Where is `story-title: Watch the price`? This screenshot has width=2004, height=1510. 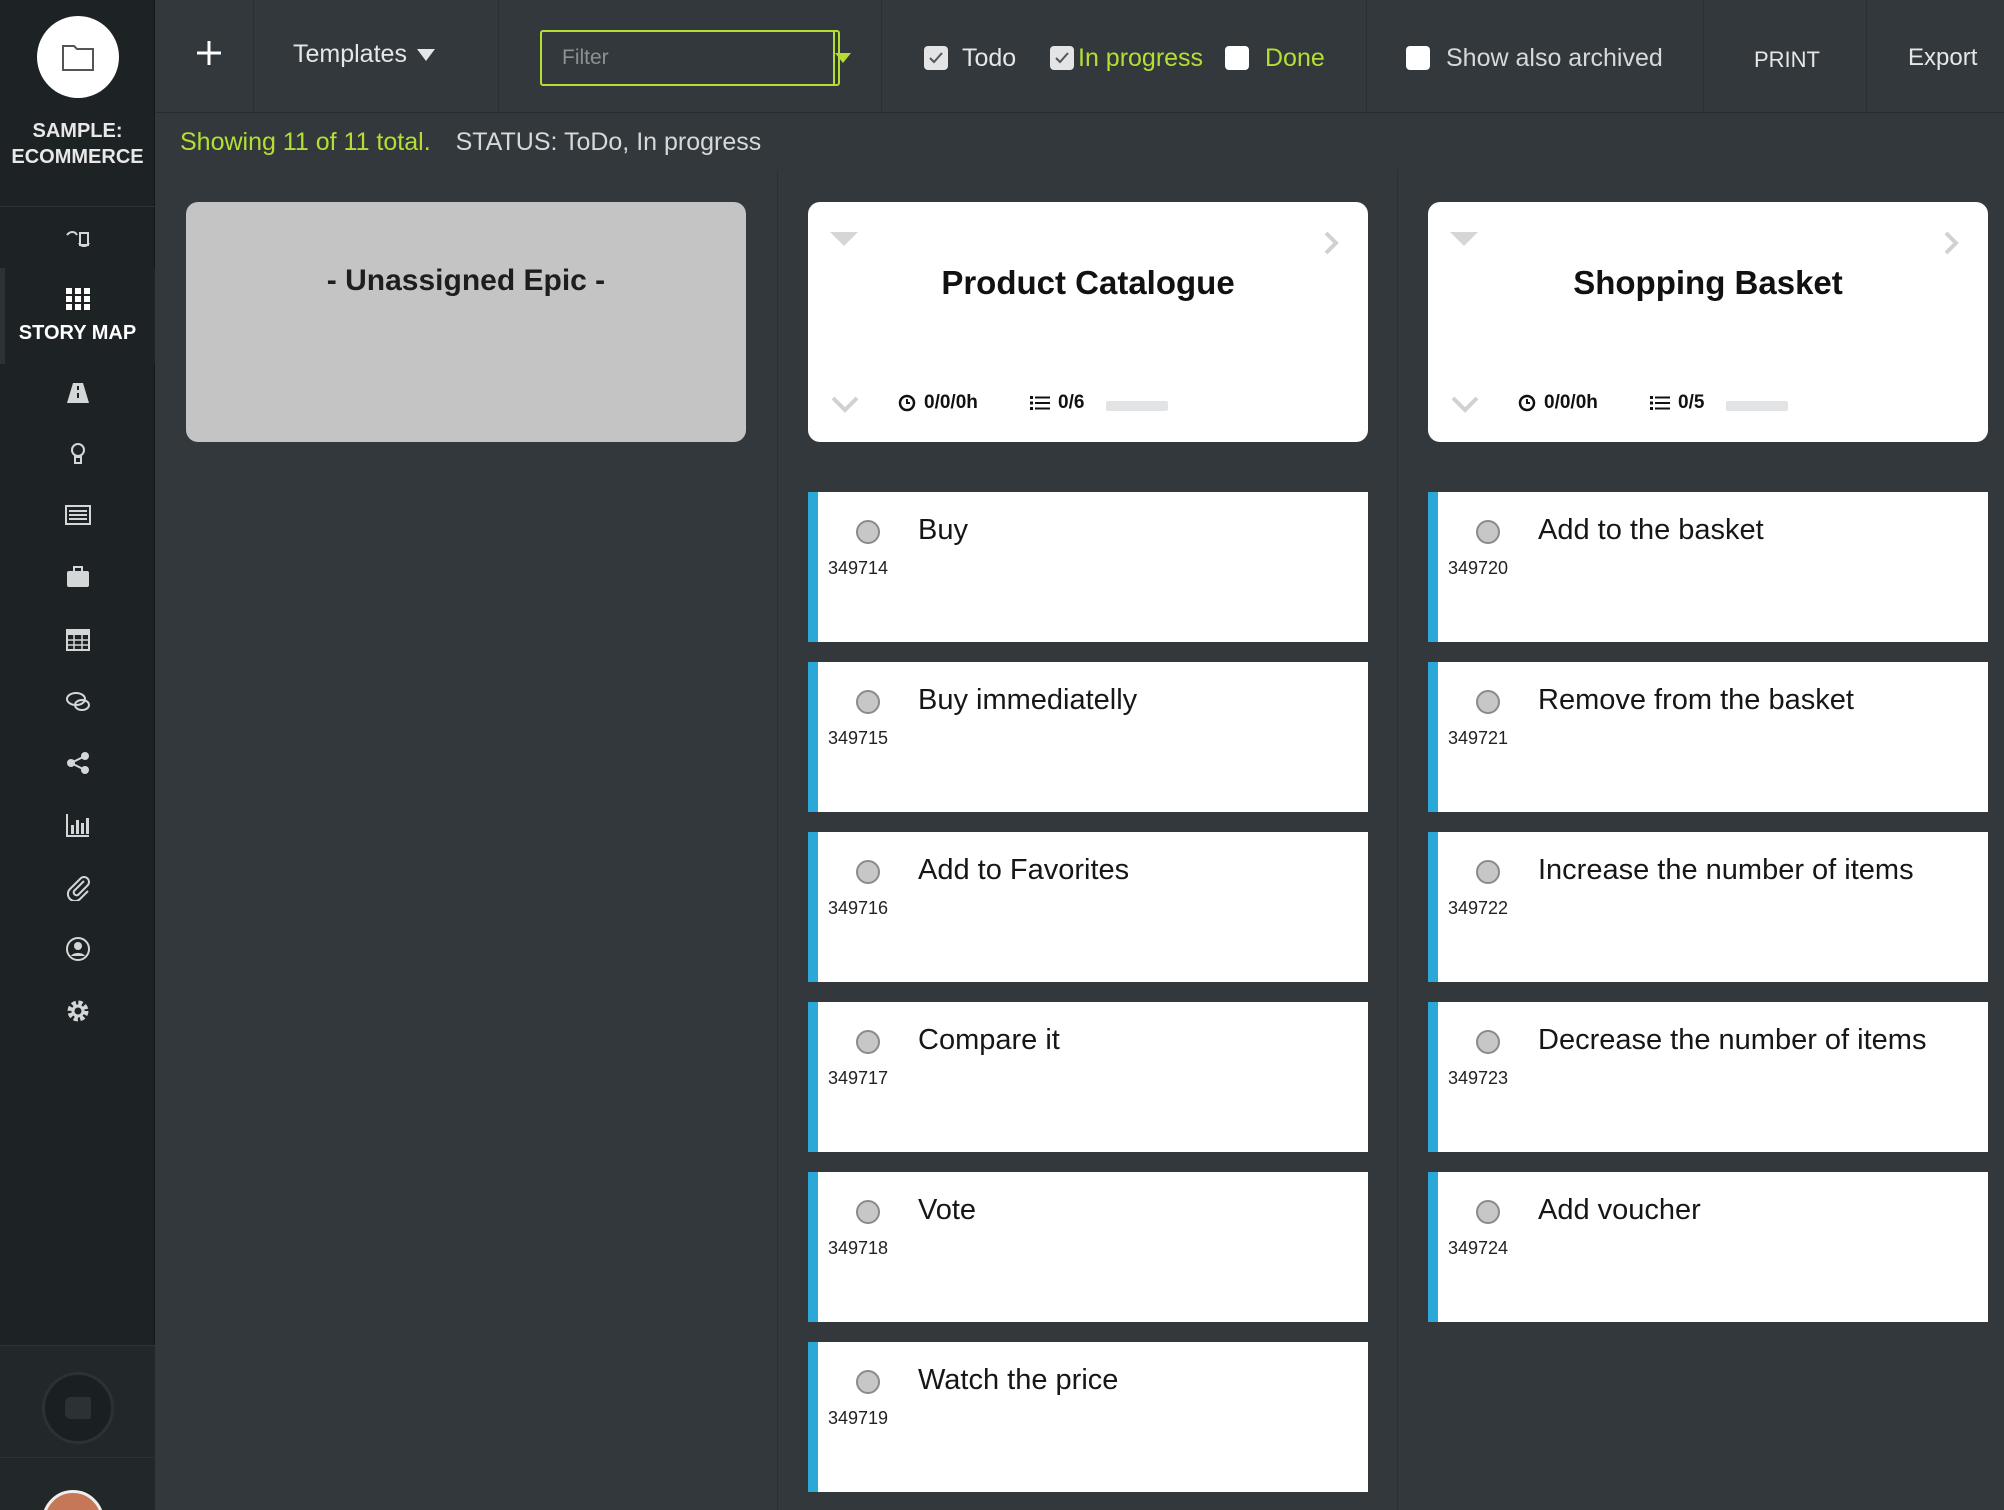 story-title: Watch the price is located at coordinates (1018, 1380).